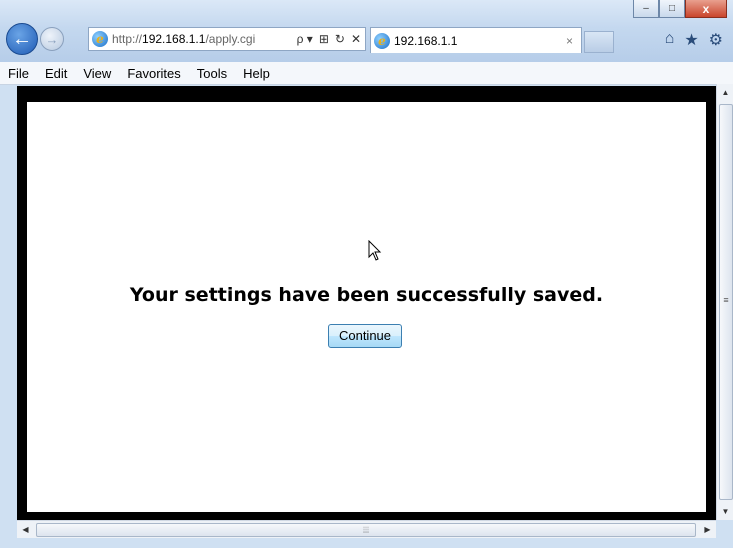  What do you see at coordinates (672, 9) in the screenshot?
I see `maximize-button: □` at bounding box center [672, 9].